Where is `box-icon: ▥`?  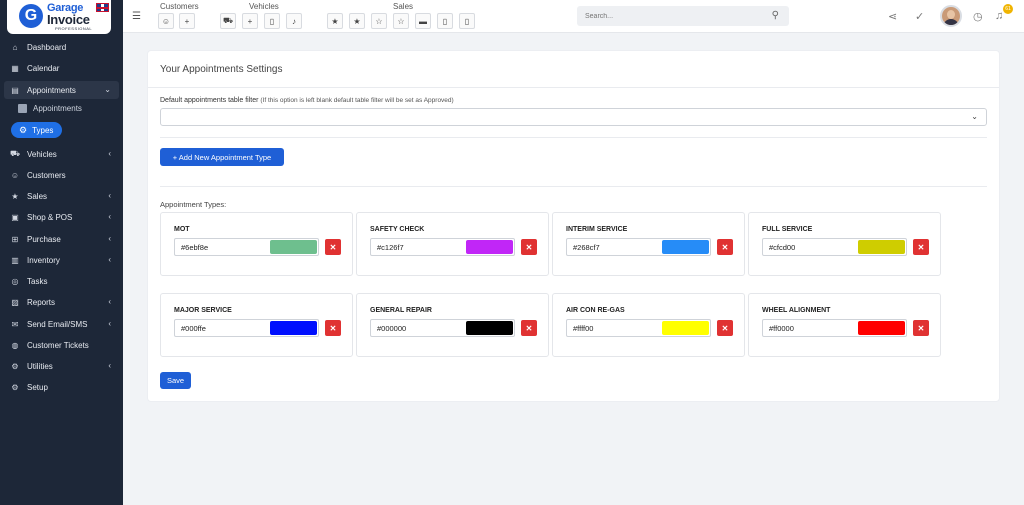 box-icon: ▥ is located at coordinates (15, 260).